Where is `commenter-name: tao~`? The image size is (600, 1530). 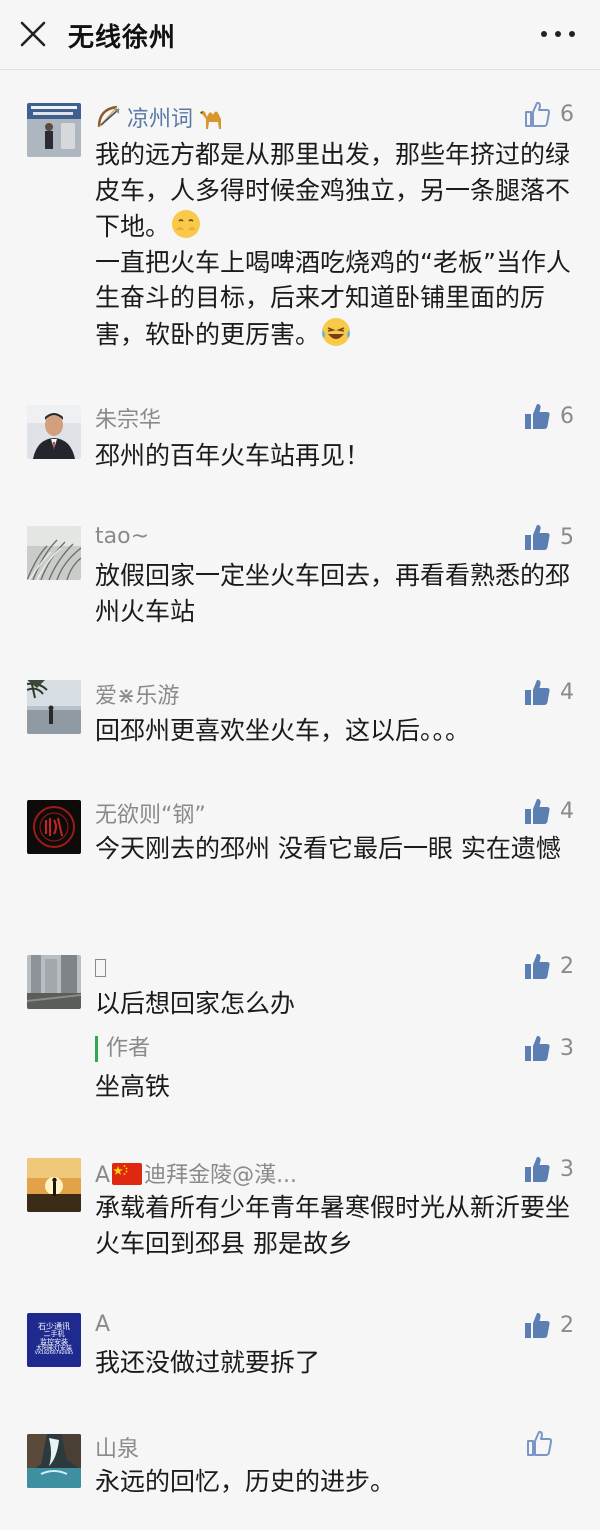 commenter-name: tao~ is located at coordinates (122, 536).